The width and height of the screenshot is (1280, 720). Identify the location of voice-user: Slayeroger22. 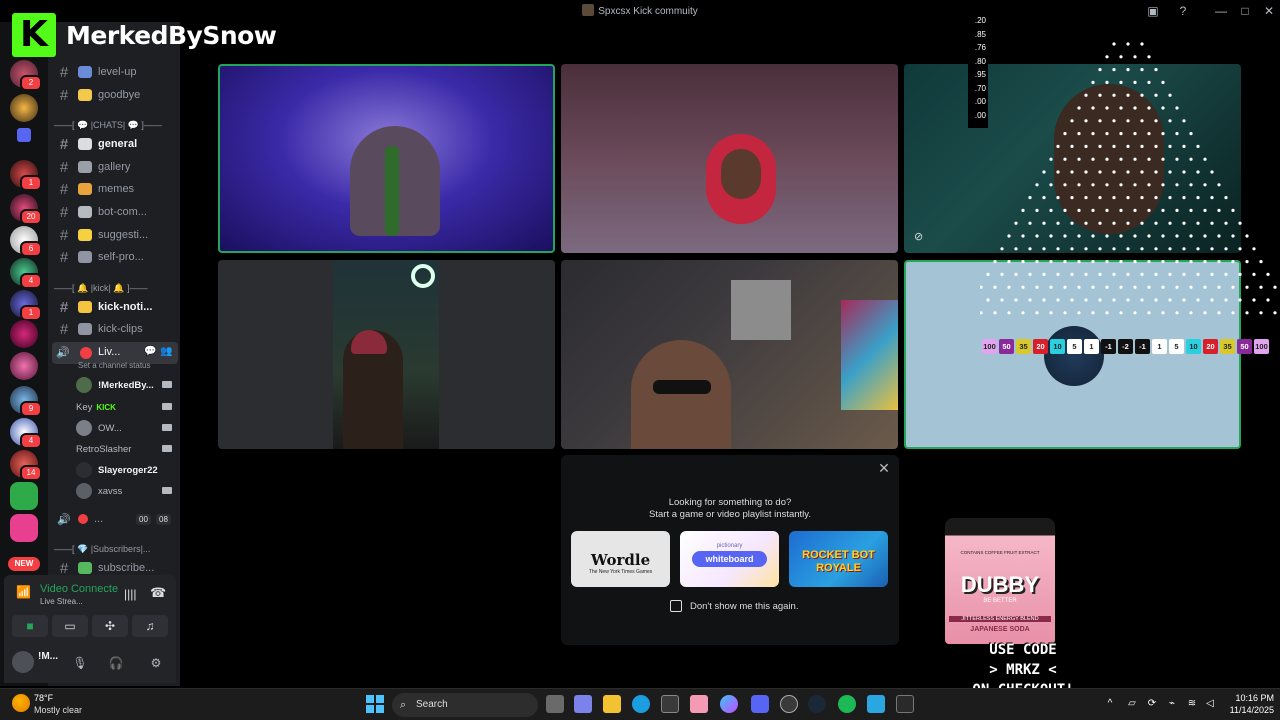
(126, 470).